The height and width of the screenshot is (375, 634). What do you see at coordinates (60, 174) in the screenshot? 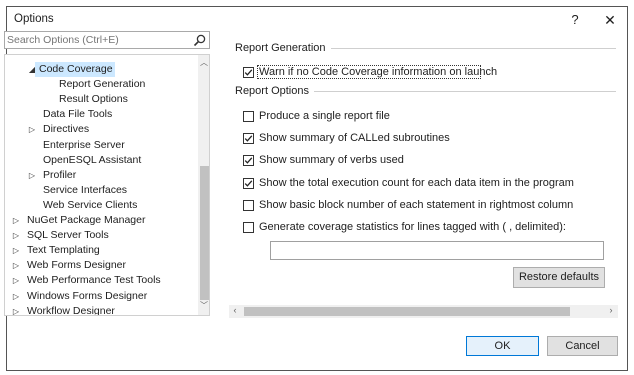
I see `tree-item-label: Profiler` at bounding box center [60, 174].